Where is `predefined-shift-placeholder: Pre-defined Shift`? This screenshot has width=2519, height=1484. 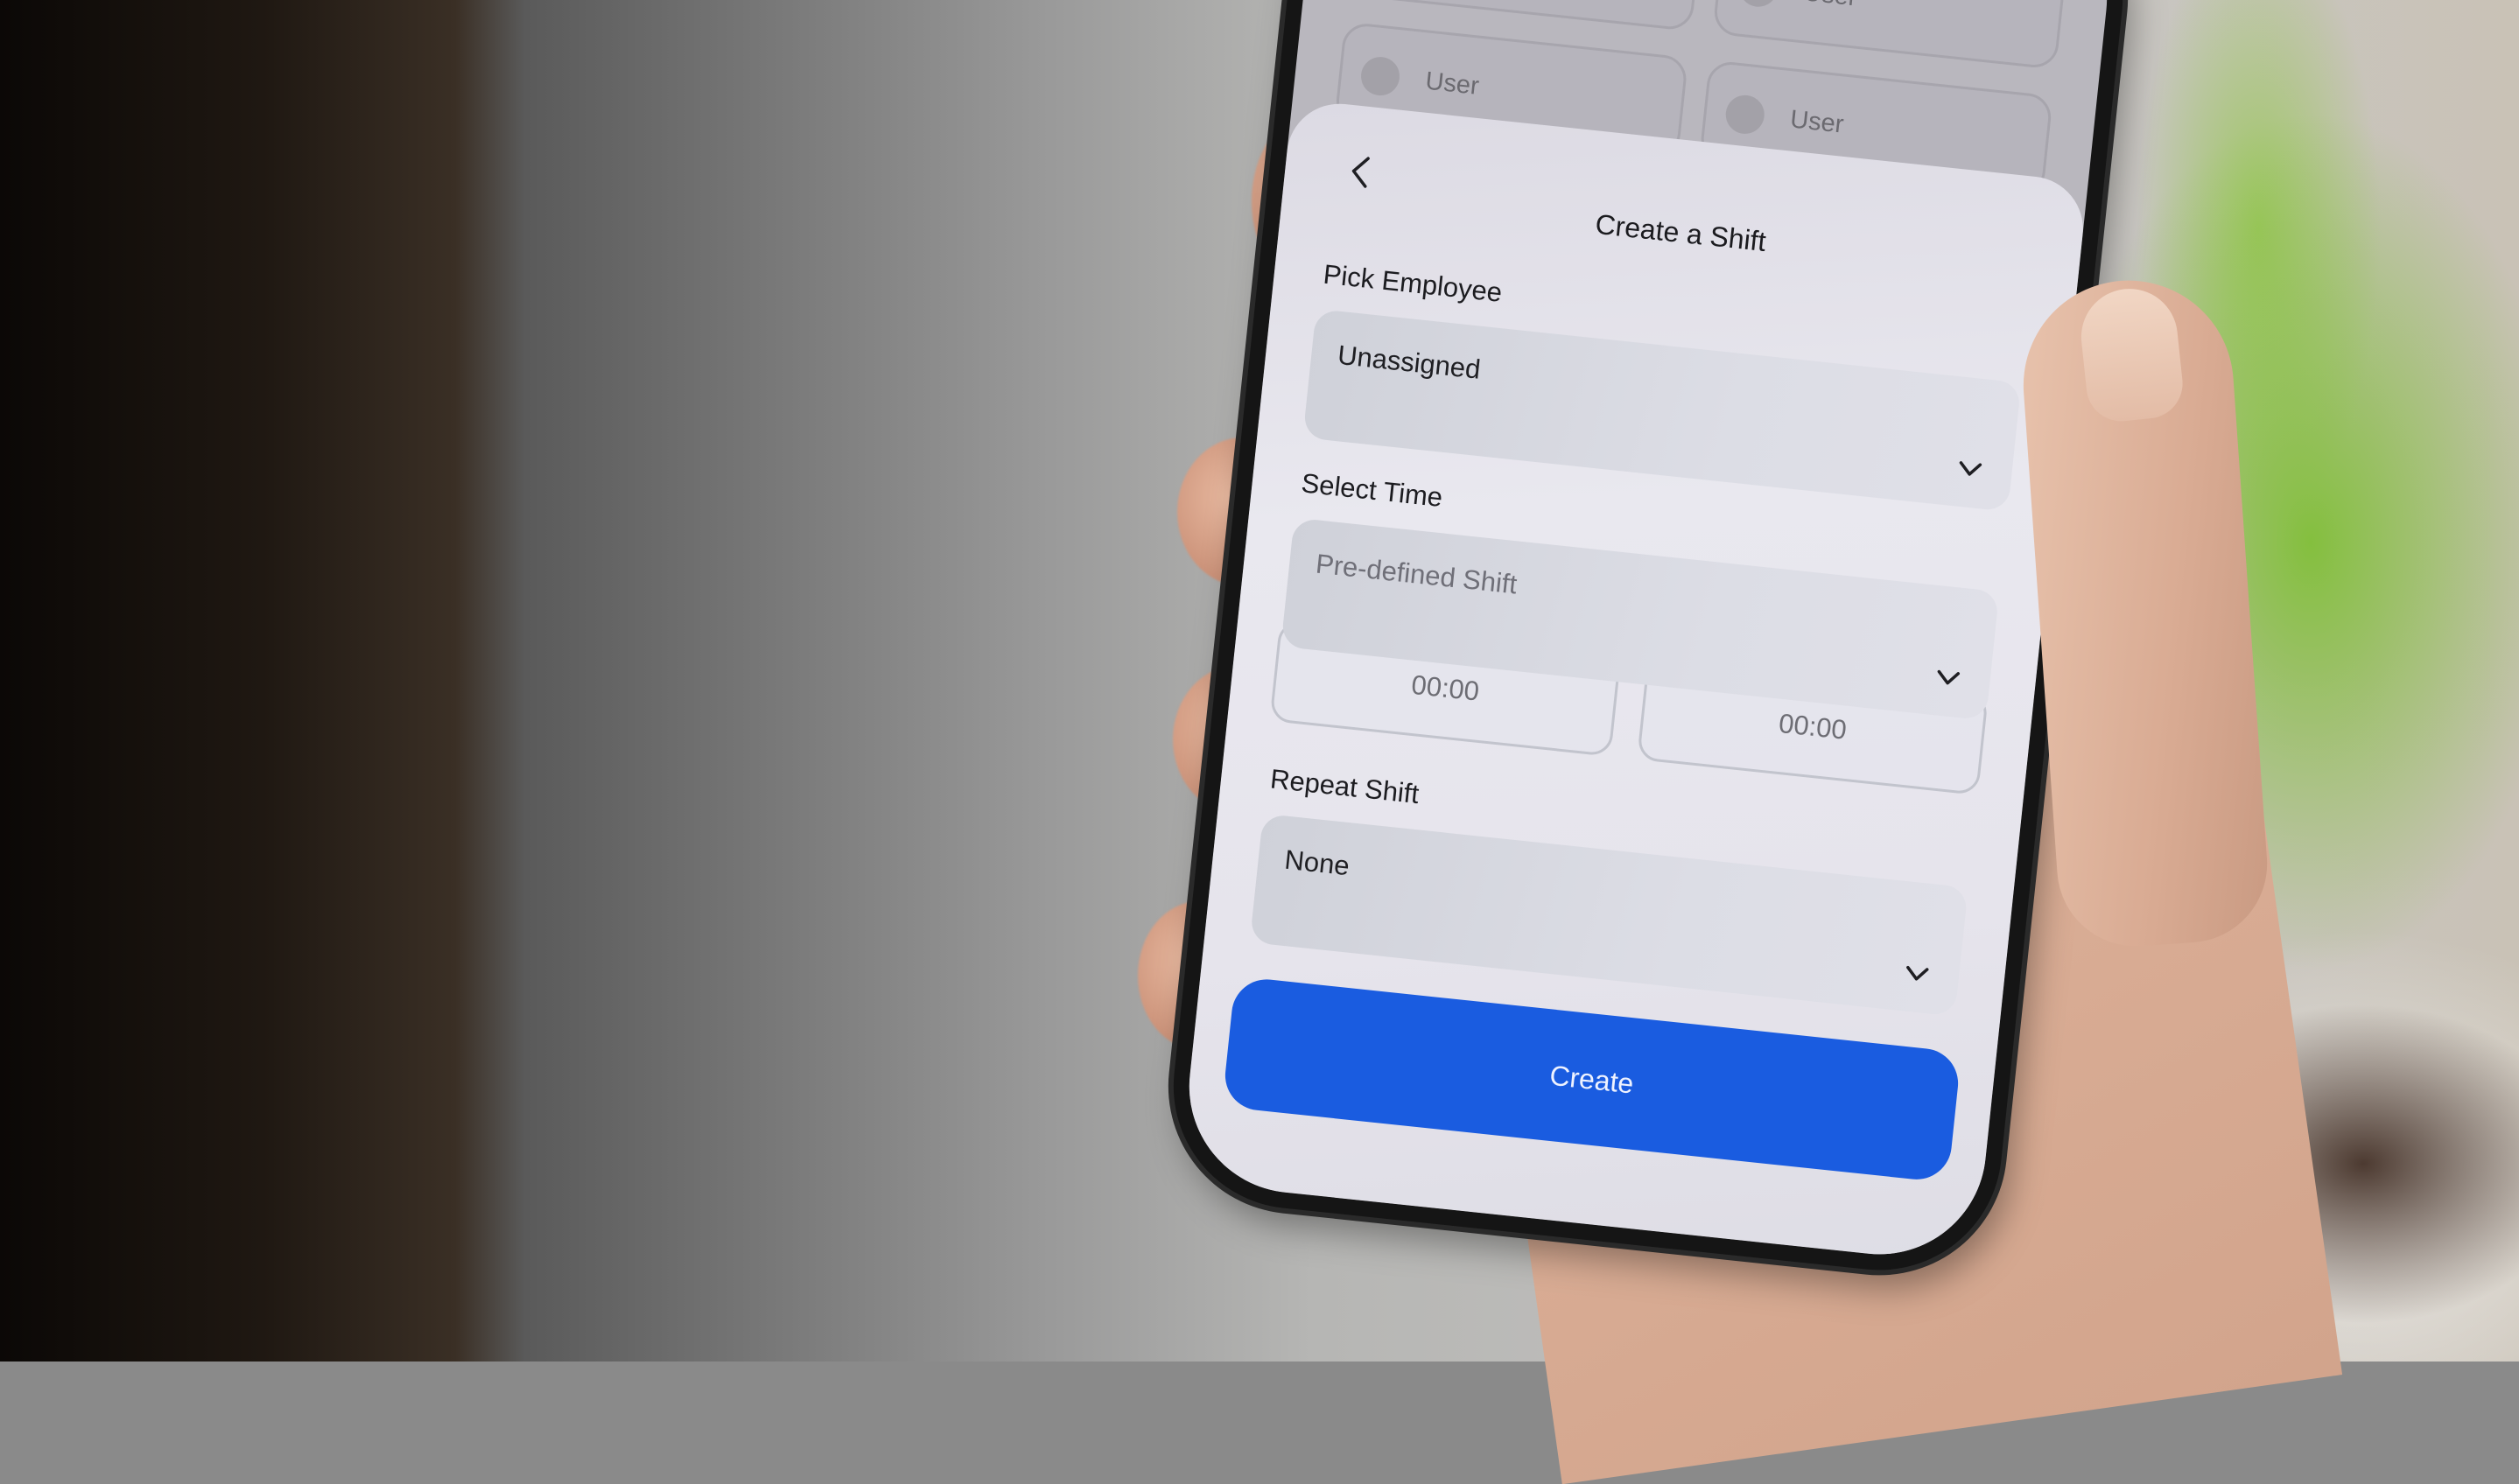 predefined-shift-placeholder: Pre-defined Shift is located at coordinates (1416, 574).